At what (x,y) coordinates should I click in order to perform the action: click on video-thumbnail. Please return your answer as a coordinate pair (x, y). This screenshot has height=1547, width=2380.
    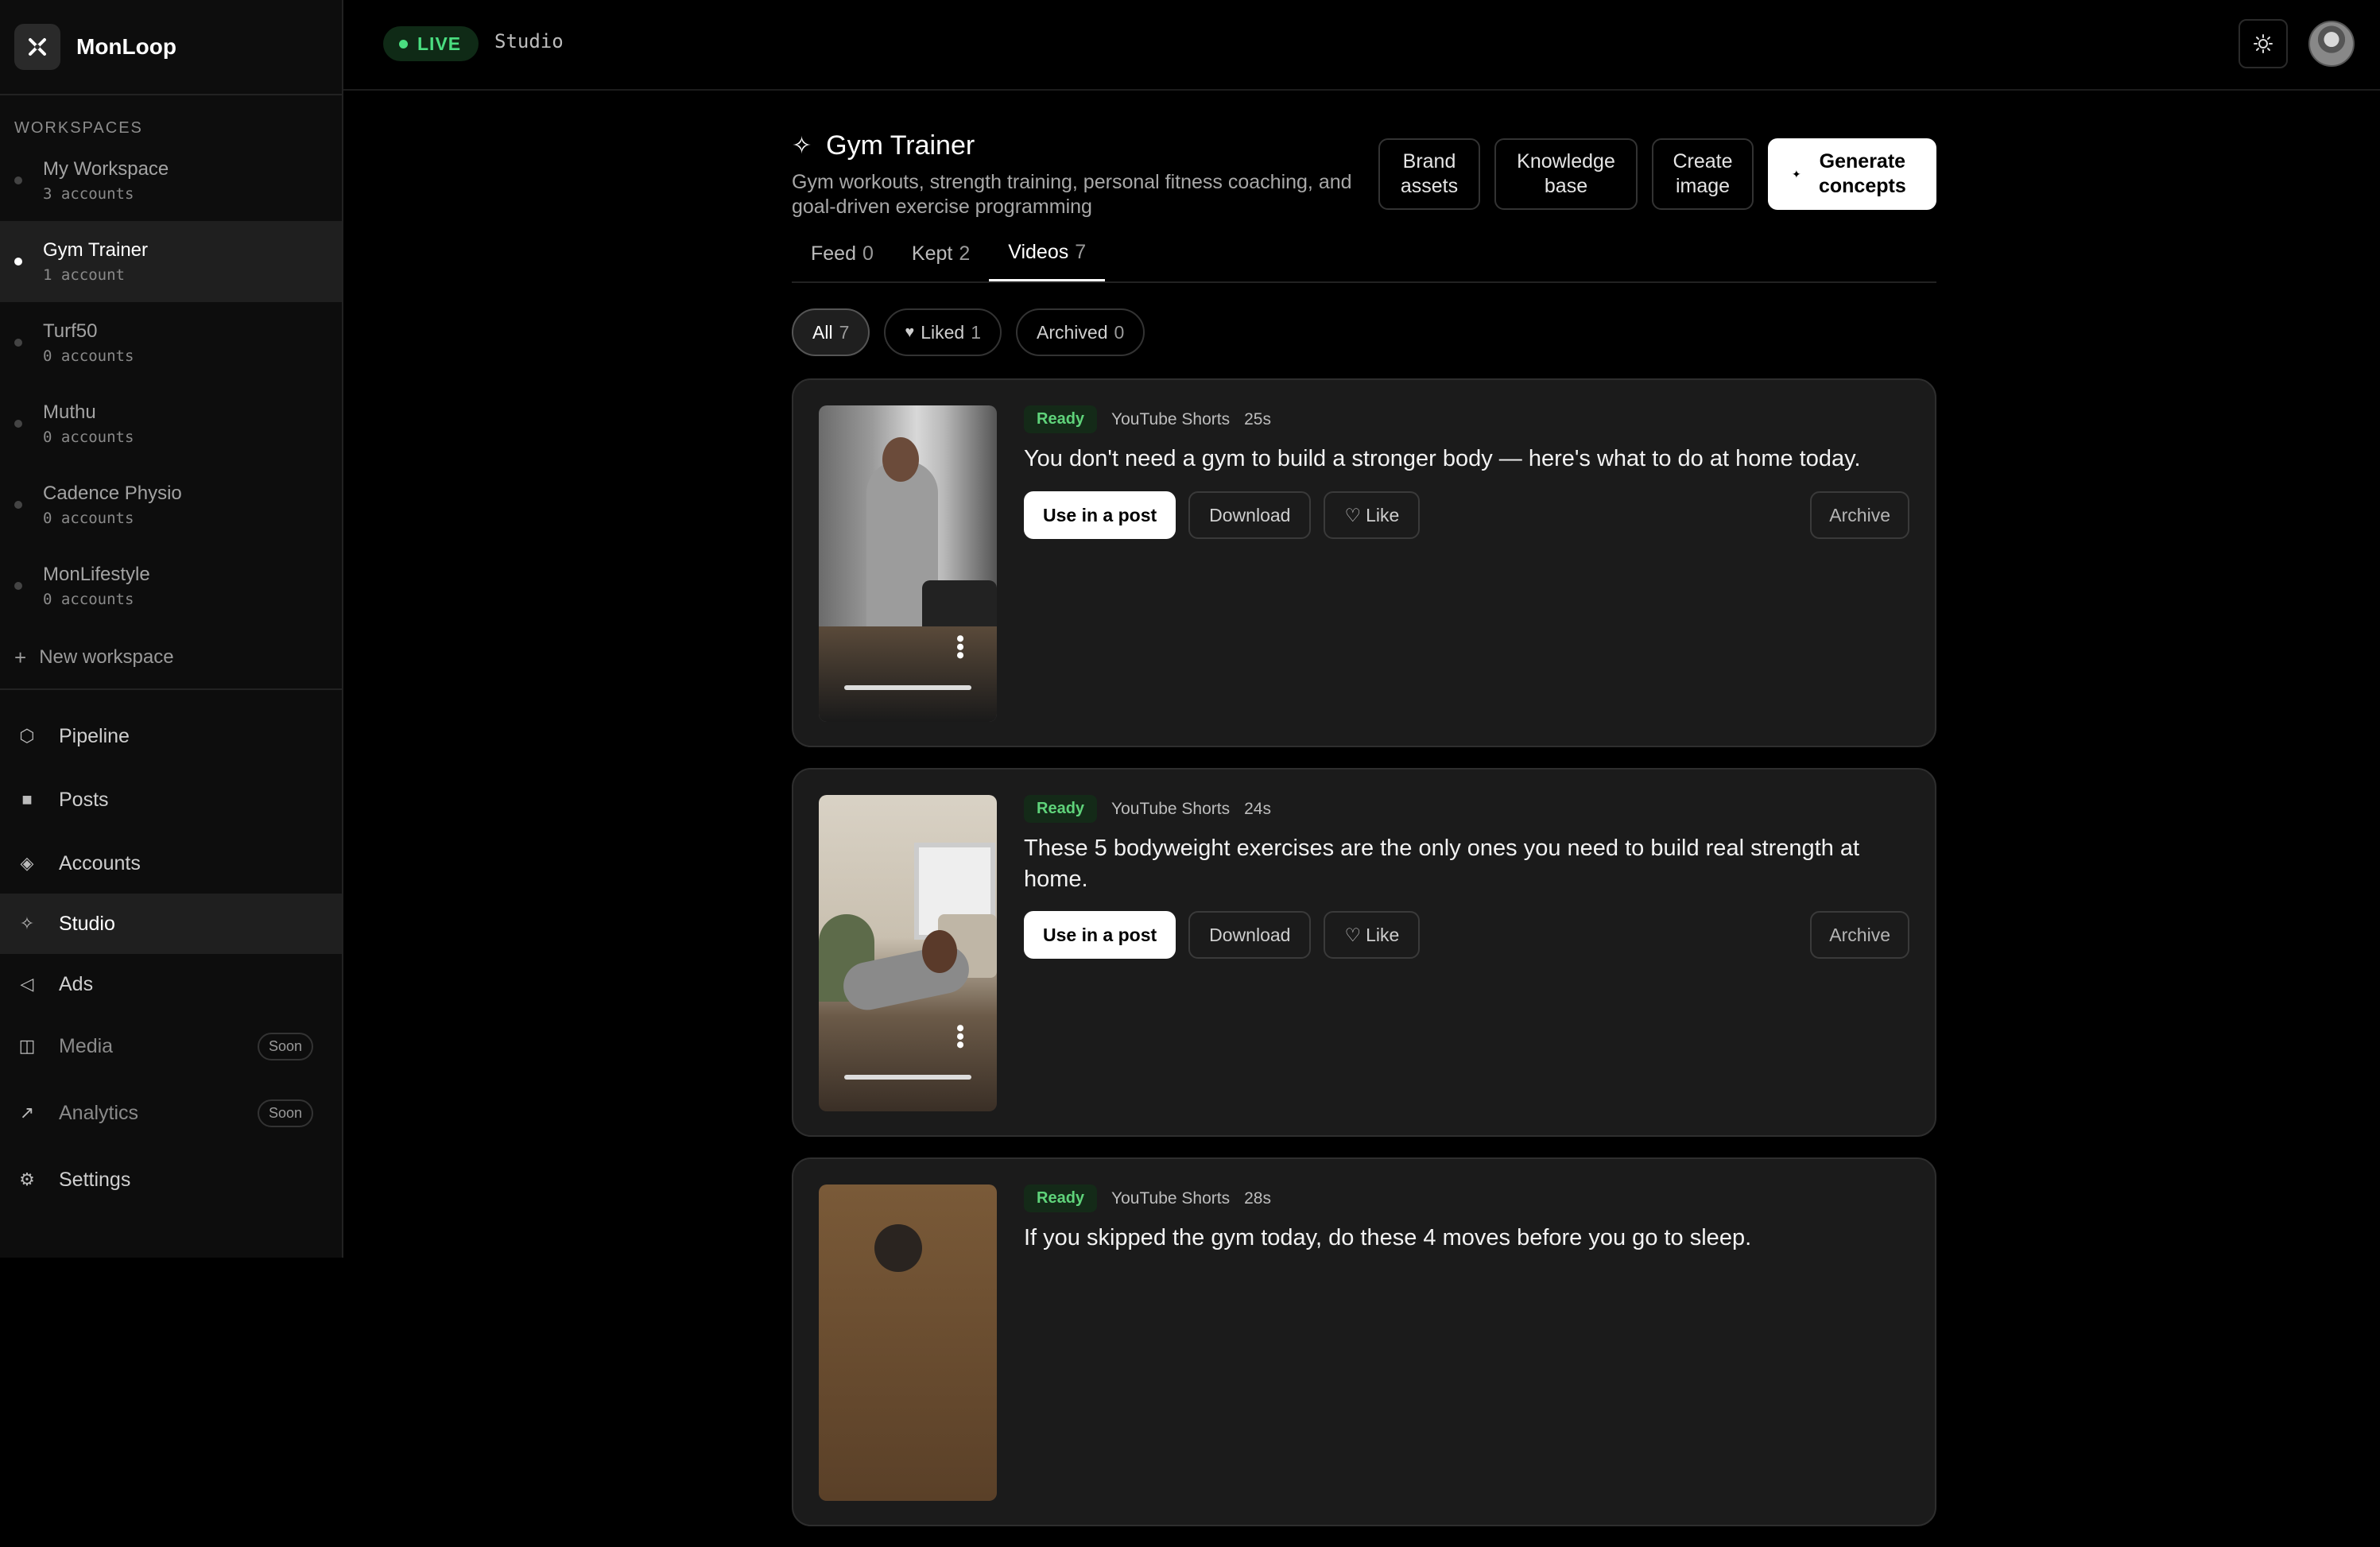
    Looking at the image, I should click on (908, 1343).